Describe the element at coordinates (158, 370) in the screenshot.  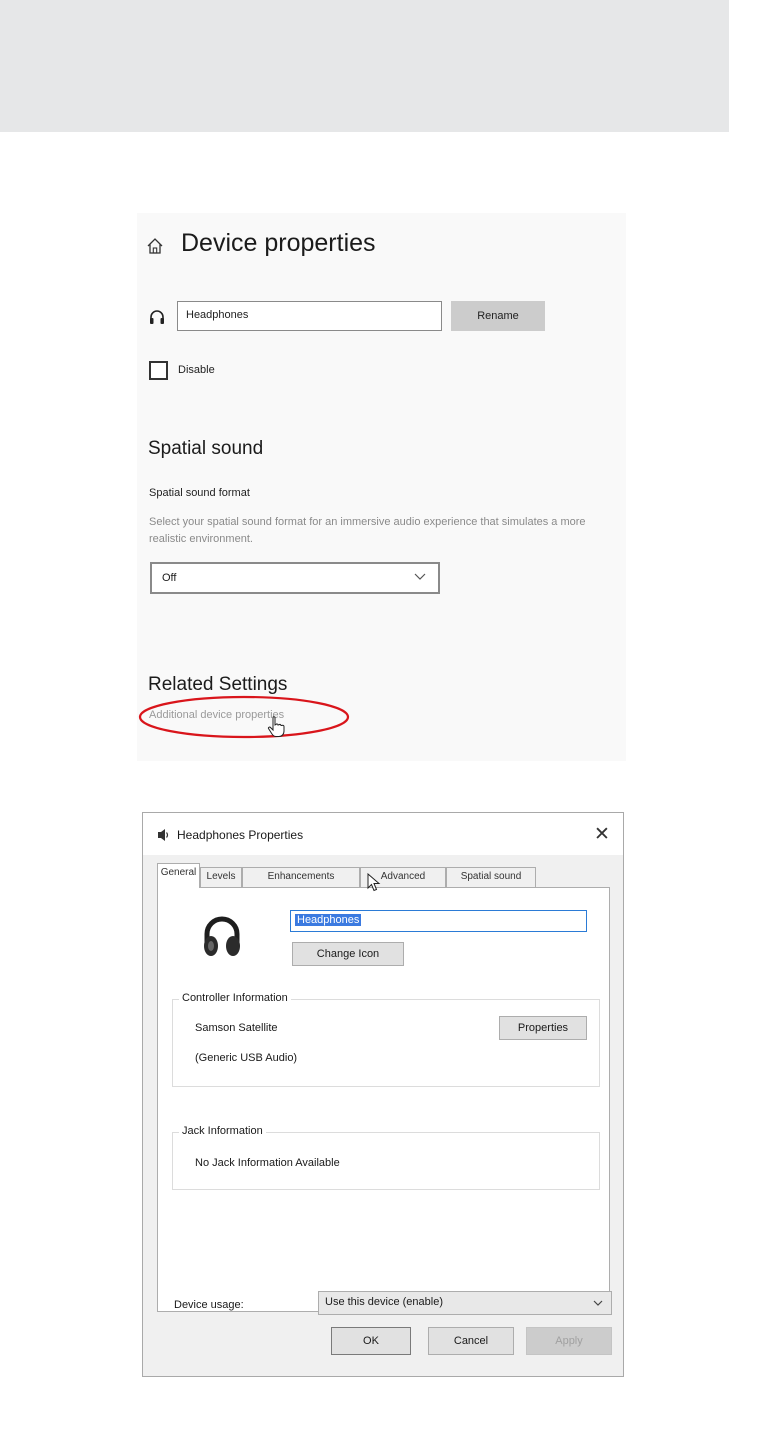
I see `disable-checkbox` at that location.